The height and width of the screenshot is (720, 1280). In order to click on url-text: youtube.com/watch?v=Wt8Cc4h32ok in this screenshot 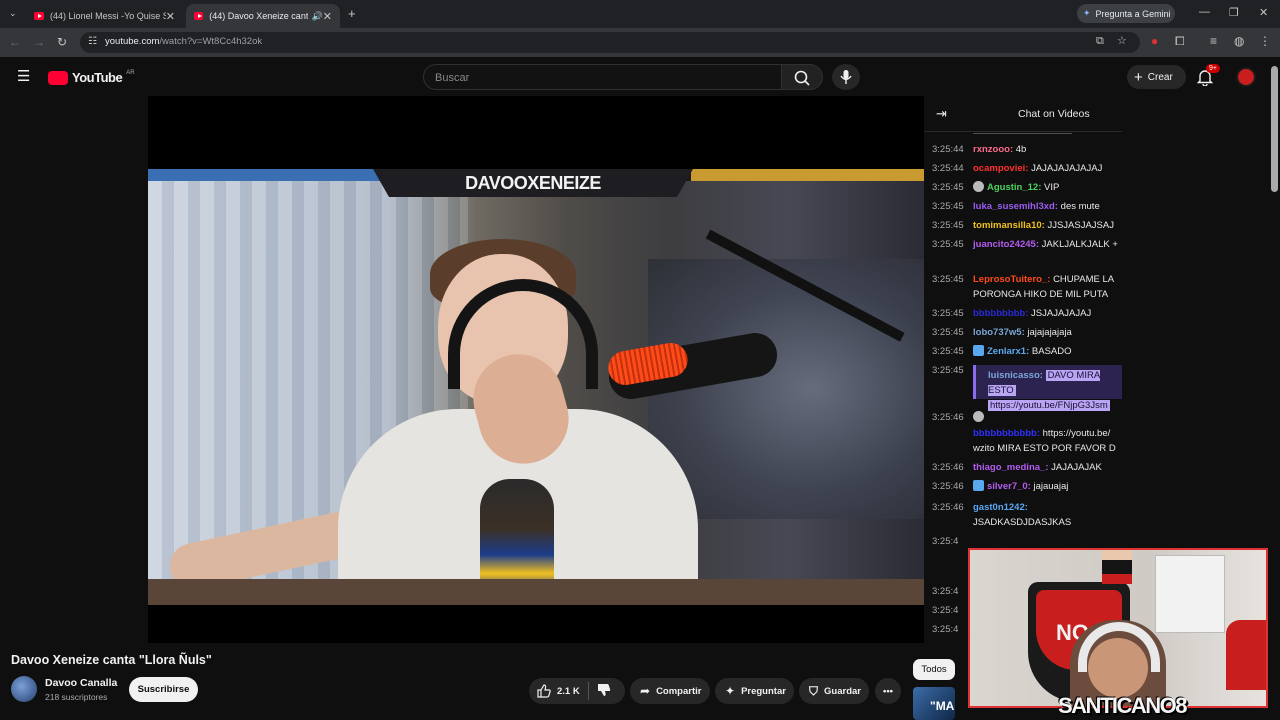, I will do `click(183, 41)`.